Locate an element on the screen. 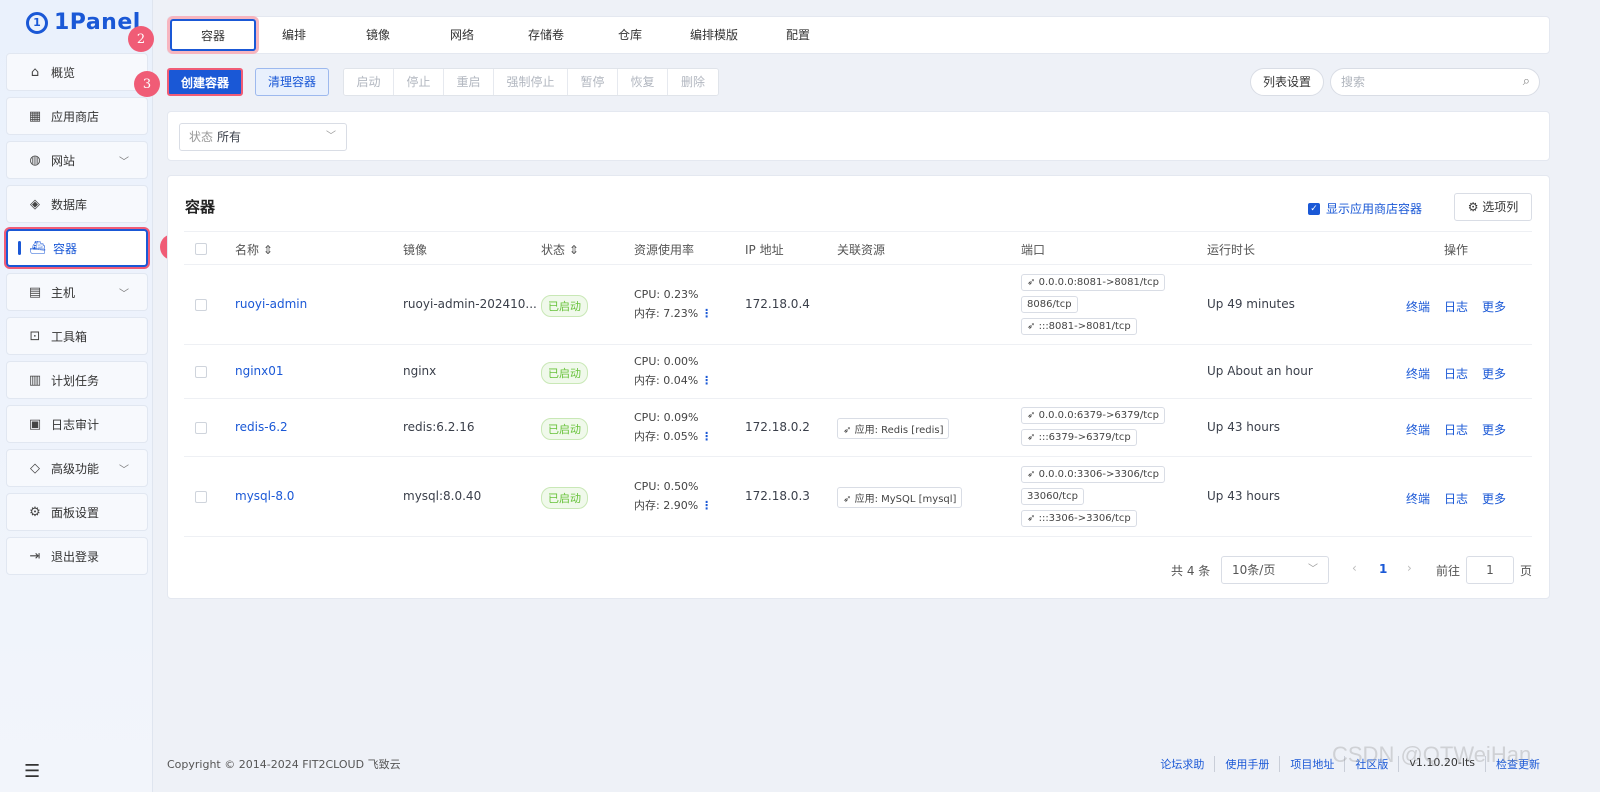 The width and height of the screenshot is (1600, 792). restart-button: 重启 is located at coordinates (469, 82).